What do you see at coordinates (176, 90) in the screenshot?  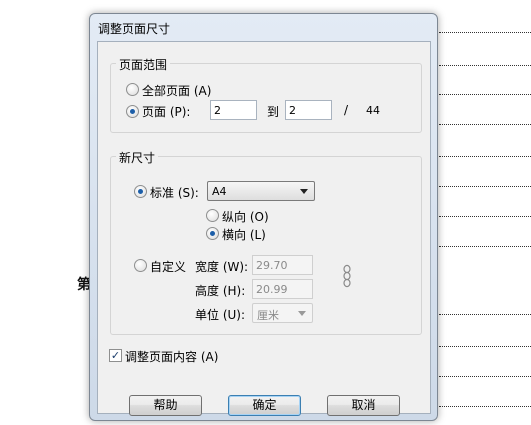 I see `all-pages-label: 全部页面 (A)` at bounding box center [176, 90].